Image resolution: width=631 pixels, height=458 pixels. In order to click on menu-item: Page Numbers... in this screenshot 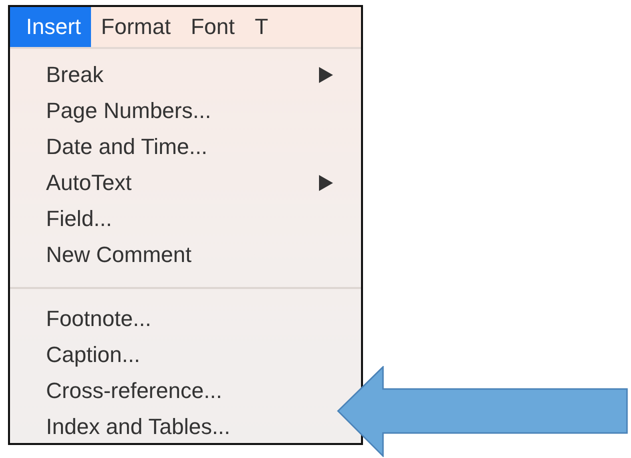, I will do `click(173, 111)`.